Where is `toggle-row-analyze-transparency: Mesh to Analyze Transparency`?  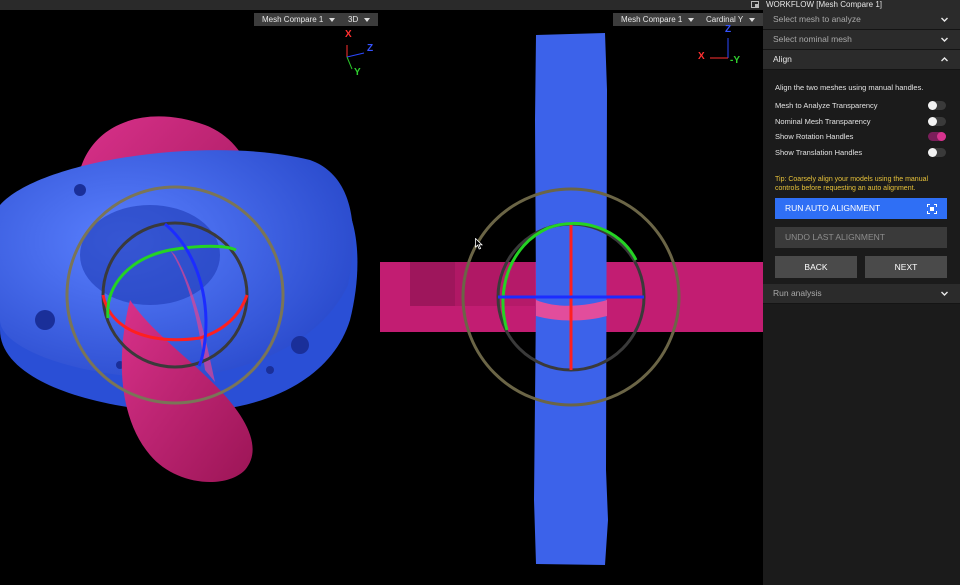 toggle-row-analyze-transparency: Mesh to Analyze Transparency is located at coordinates (862, 106).